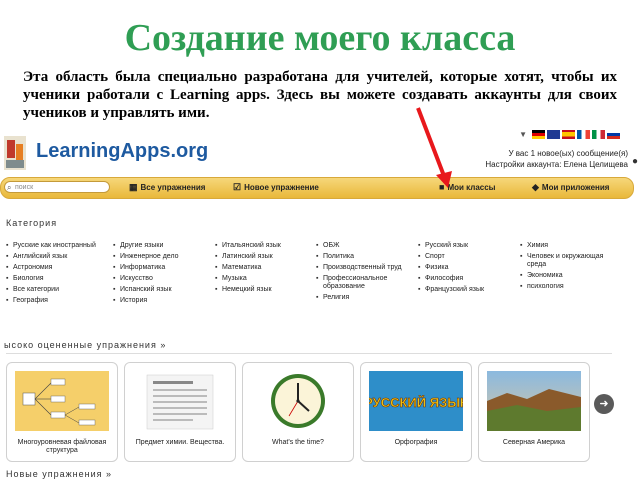 This screenshot has width=640, height=480. Describe the element at coordinates (364, 246) in the screenshot. I see `category-link: ОБЖ` at that location.